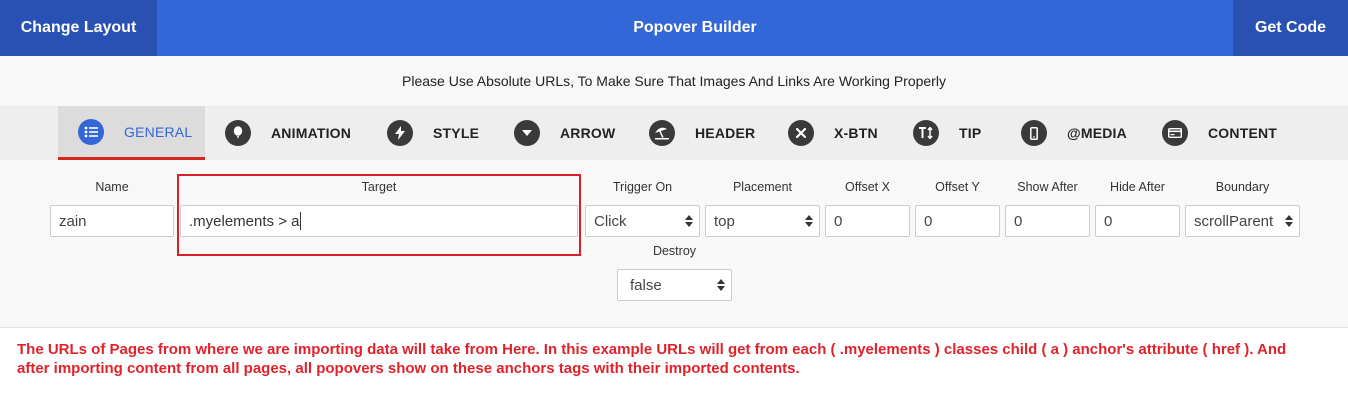 The image size is (1348, 400). Describe the element at coordinates (957, 221) in the screenshot. I see `offset-y-input: 0` at that location.